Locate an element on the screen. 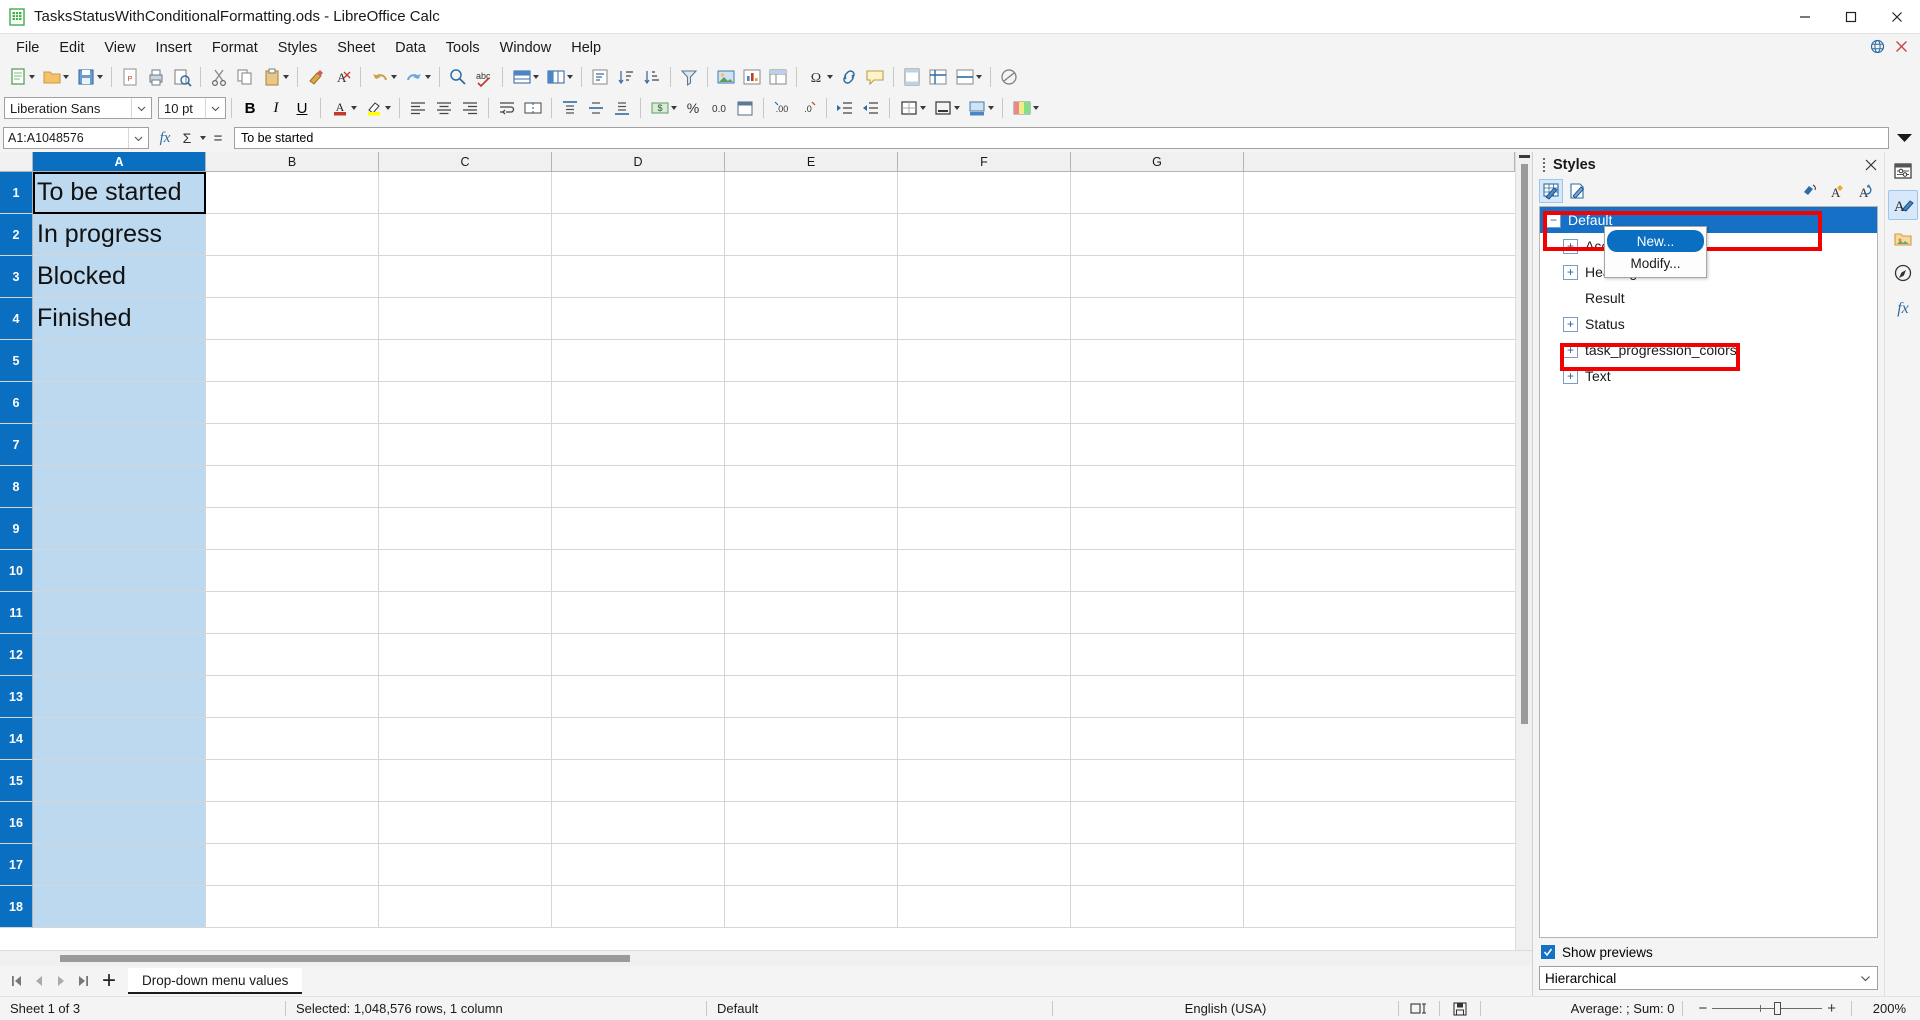 The image size is (1920, 1020). align-right-button is located at coordinates (470, 108).